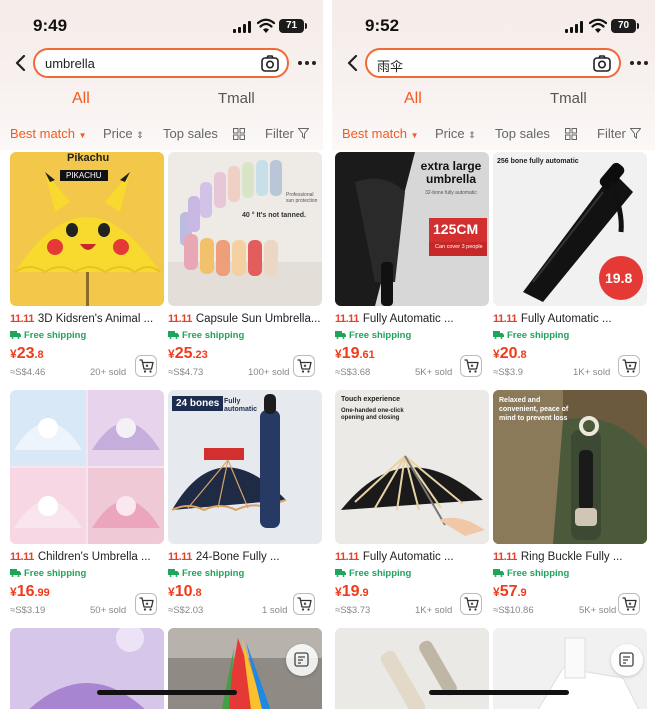 The image size is (655, 709). I want to click on filter-label: Filter, so click(611, 133).